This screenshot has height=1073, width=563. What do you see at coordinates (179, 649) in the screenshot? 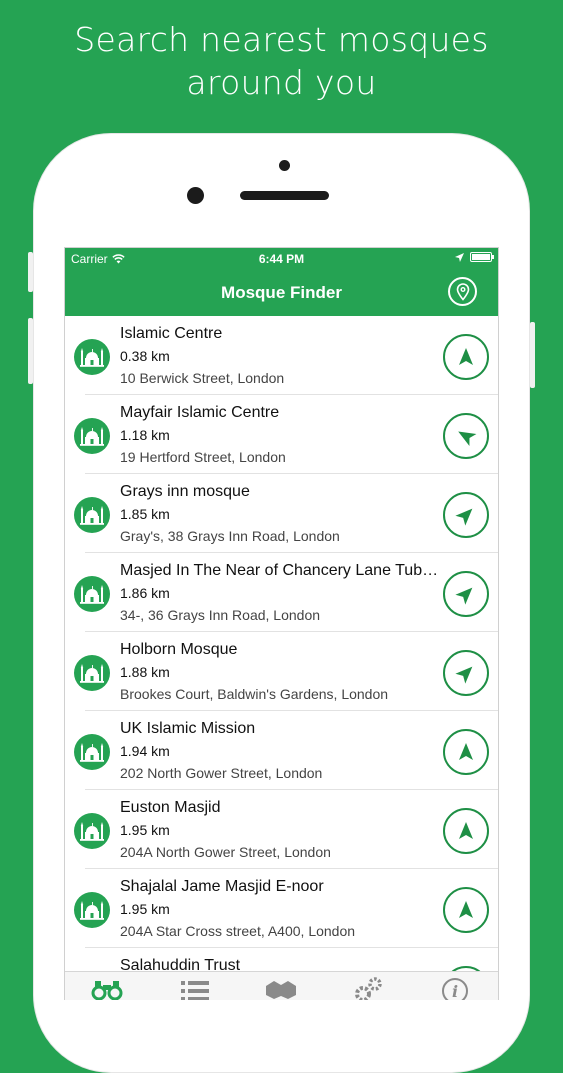
I see `mosque-name: Holborn Mosque` at bounding box center [179, 649].